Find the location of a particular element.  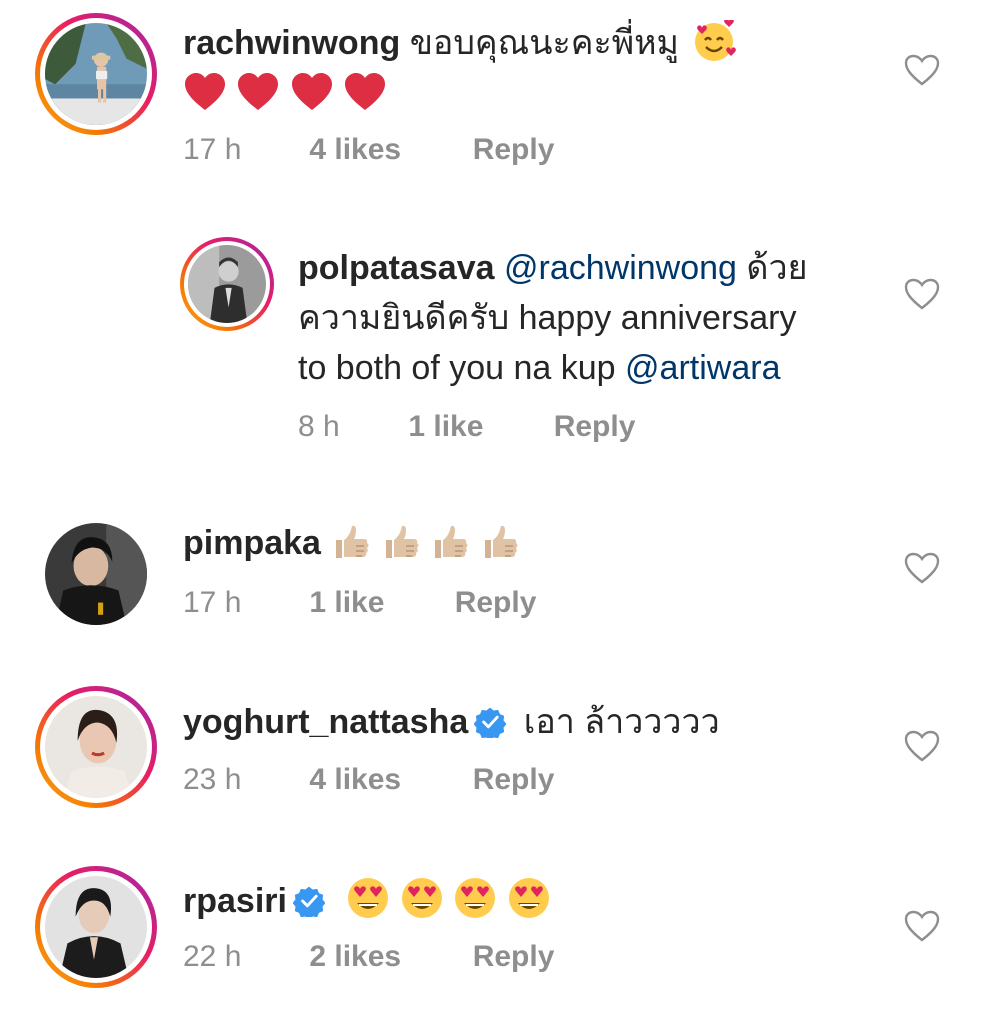

comment-body: rachwinwong ขอบคุณนะคะพี่หมู is located at coordinates (533, 72).